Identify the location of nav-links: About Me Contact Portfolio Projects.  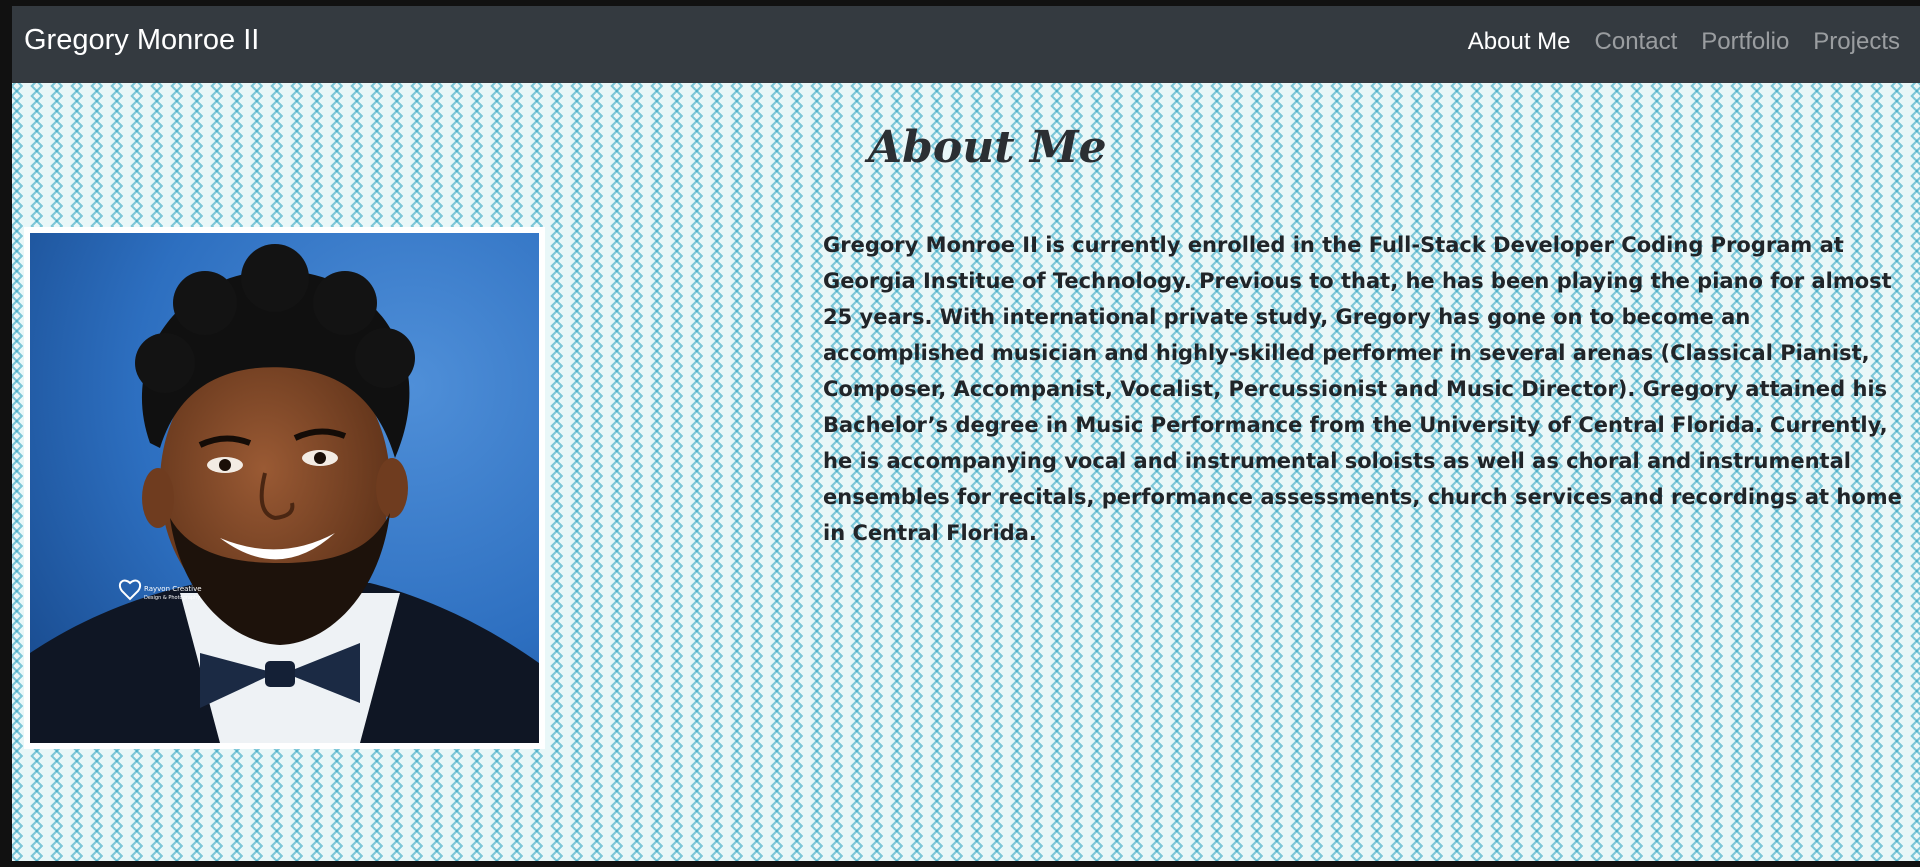
(1684, 42).